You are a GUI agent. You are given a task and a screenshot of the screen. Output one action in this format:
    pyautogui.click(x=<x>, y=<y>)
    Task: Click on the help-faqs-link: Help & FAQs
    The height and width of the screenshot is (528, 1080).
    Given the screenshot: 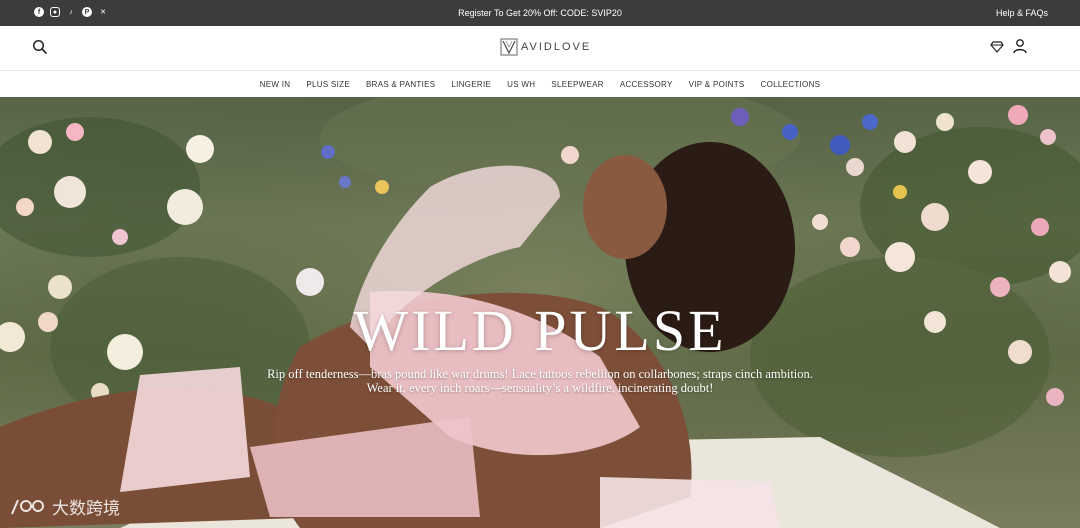 What is the action you would take?
    pyautogui.click(x=1022, y=13)
    